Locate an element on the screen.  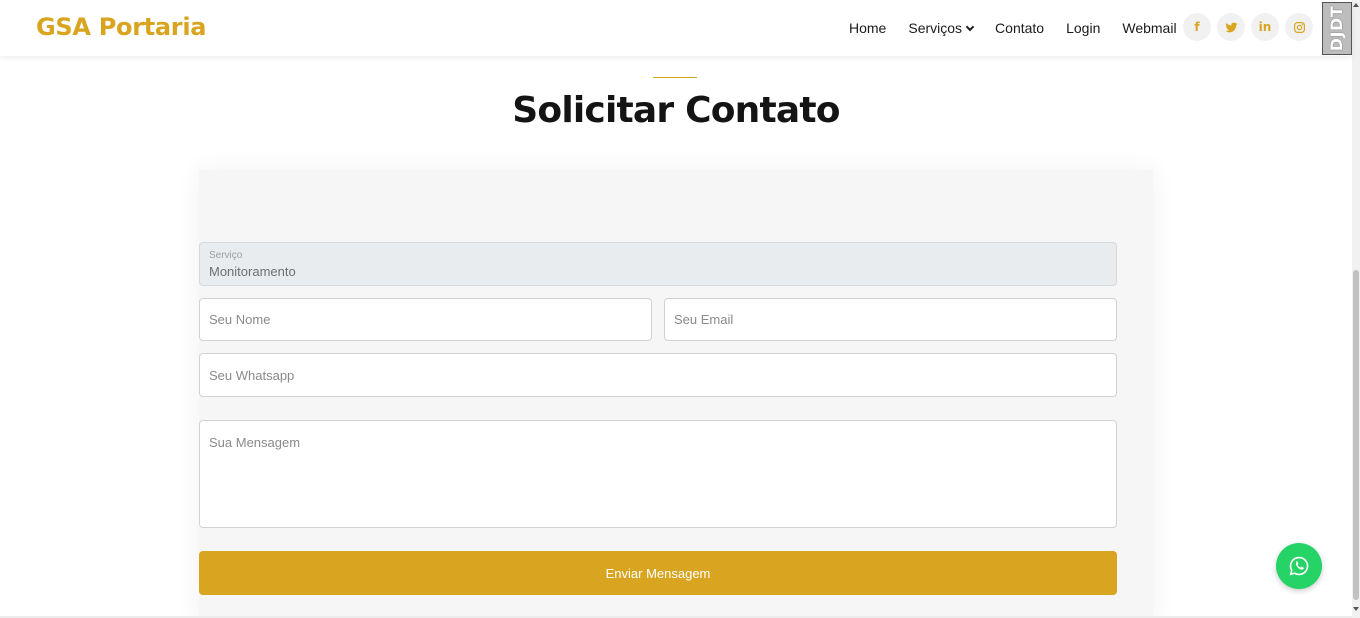
nav-servicos-label: Serviços is located at coordinates (935, 28).